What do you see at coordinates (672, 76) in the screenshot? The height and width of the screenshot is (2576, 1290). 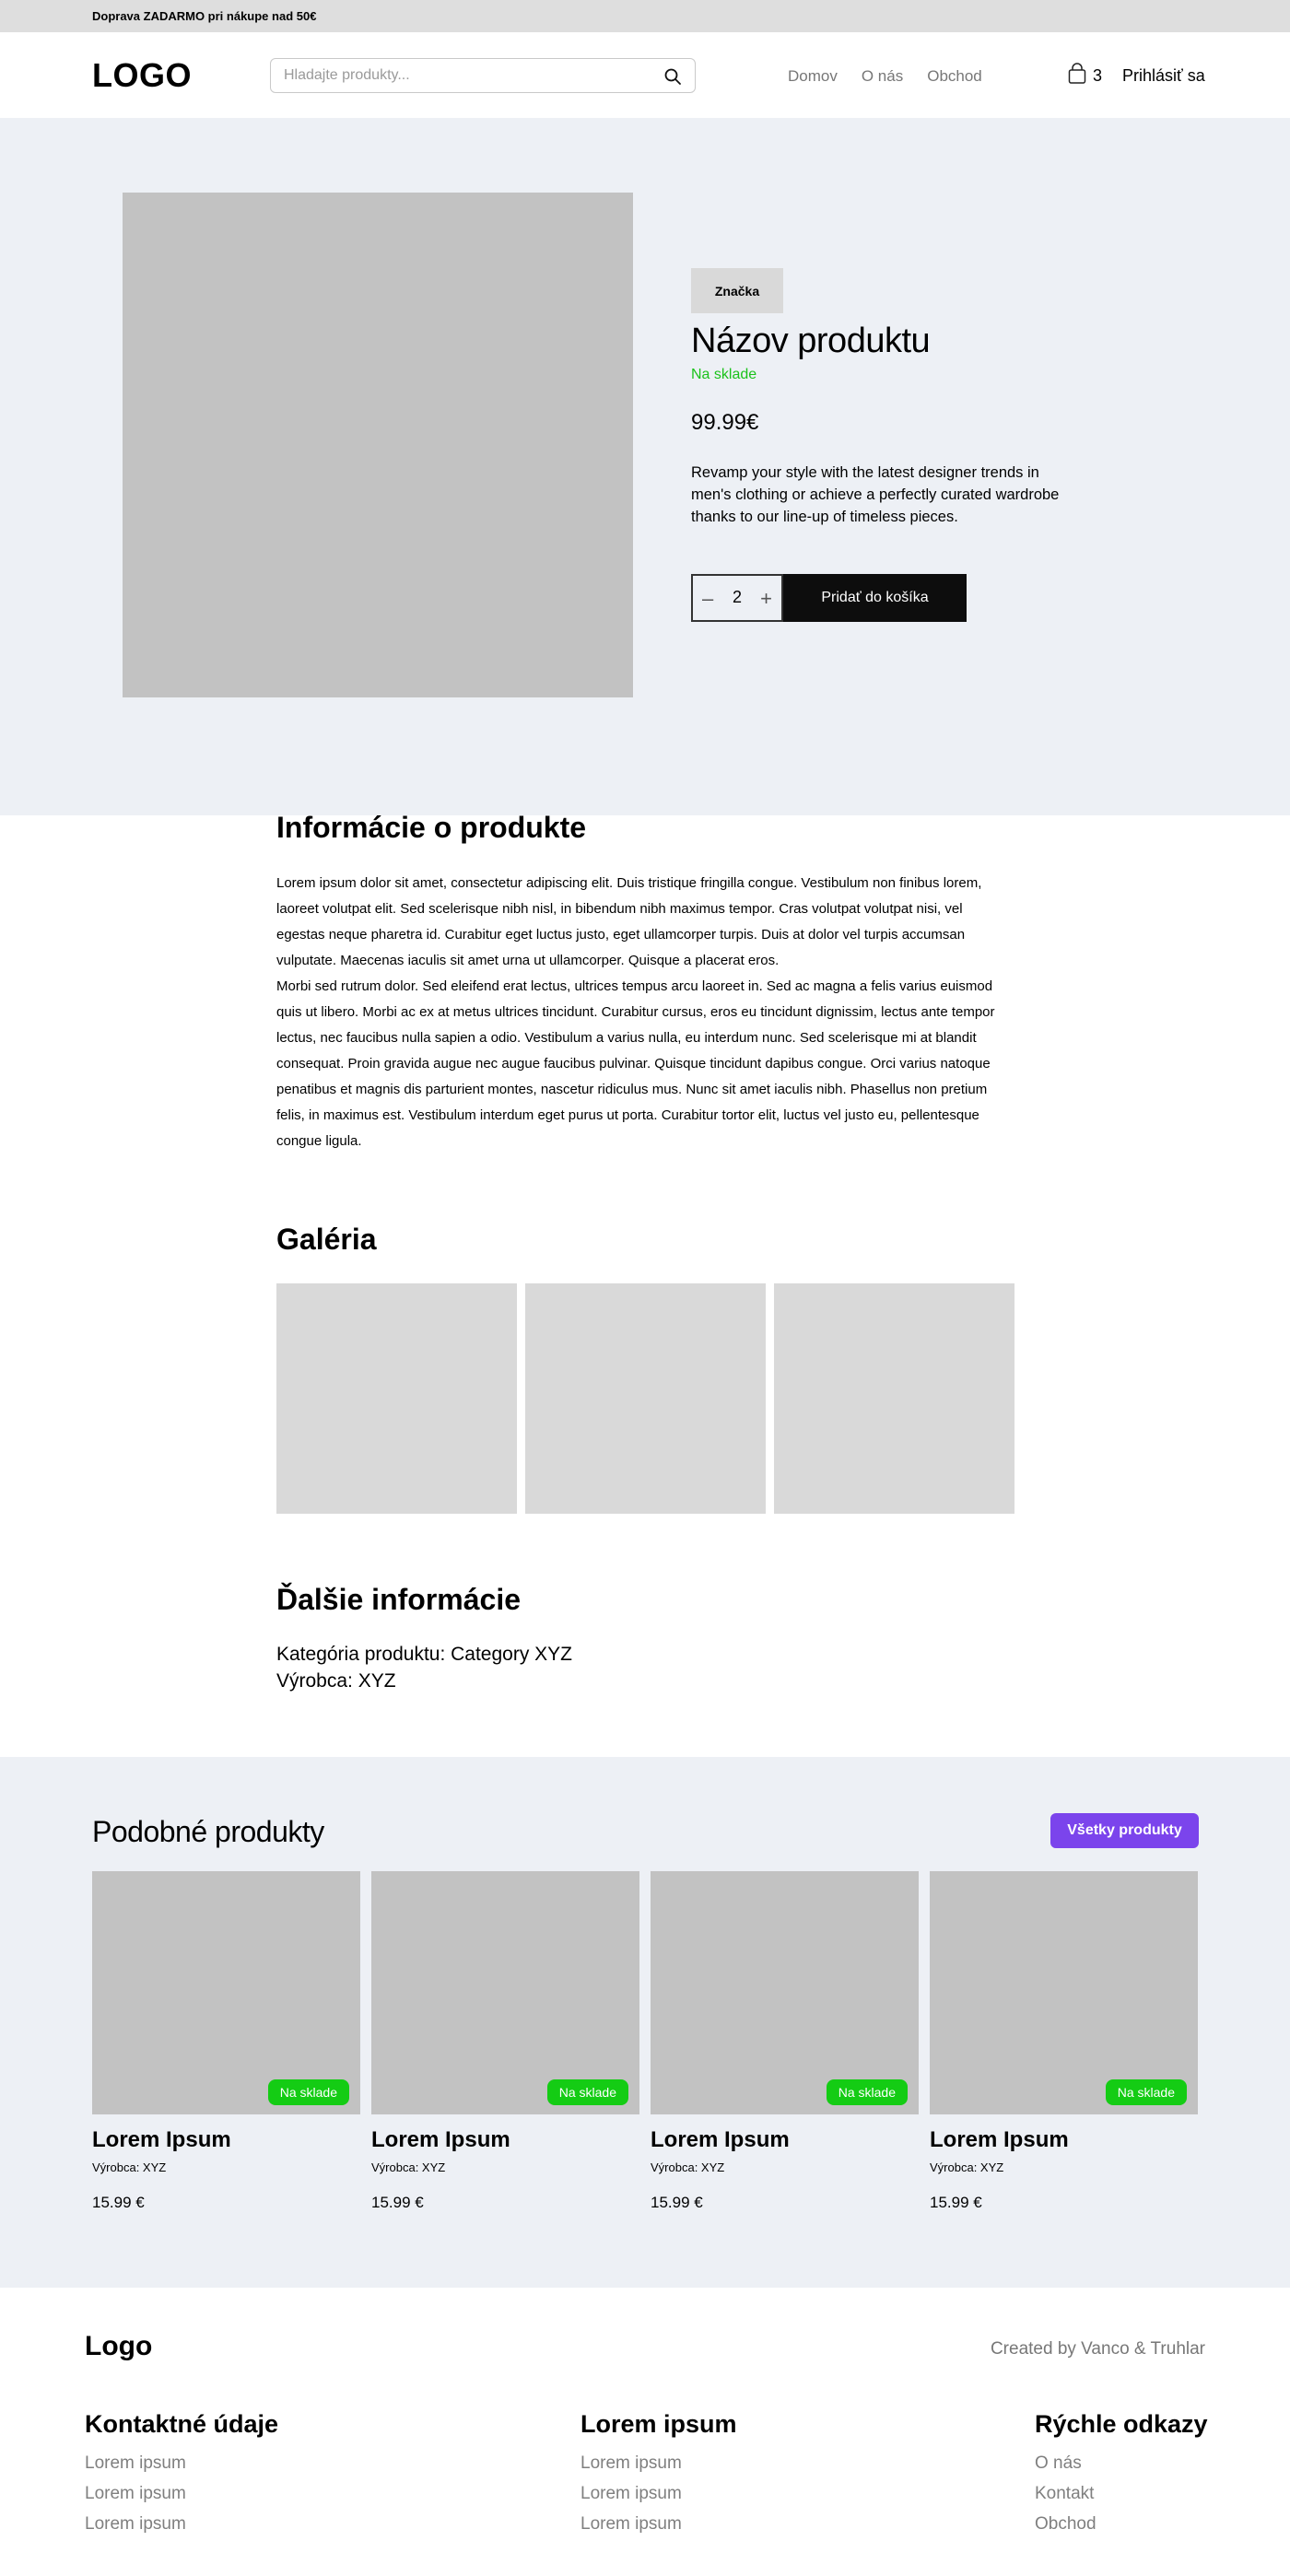 I see `search-icon` at bounding box center [672, 76].